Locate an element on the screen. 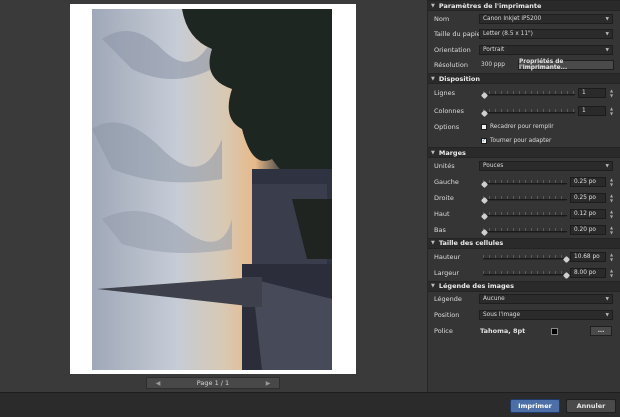 The image size is (620, 417). units-value: Pouces is located at coordinates (493, 165).